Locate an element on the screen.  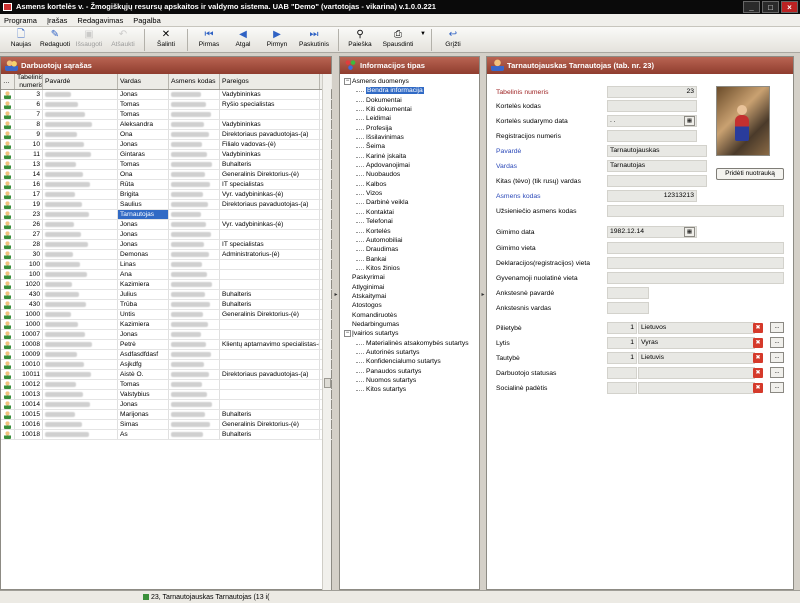
table-row: 100 Ana is located at coordinates (166, 275).